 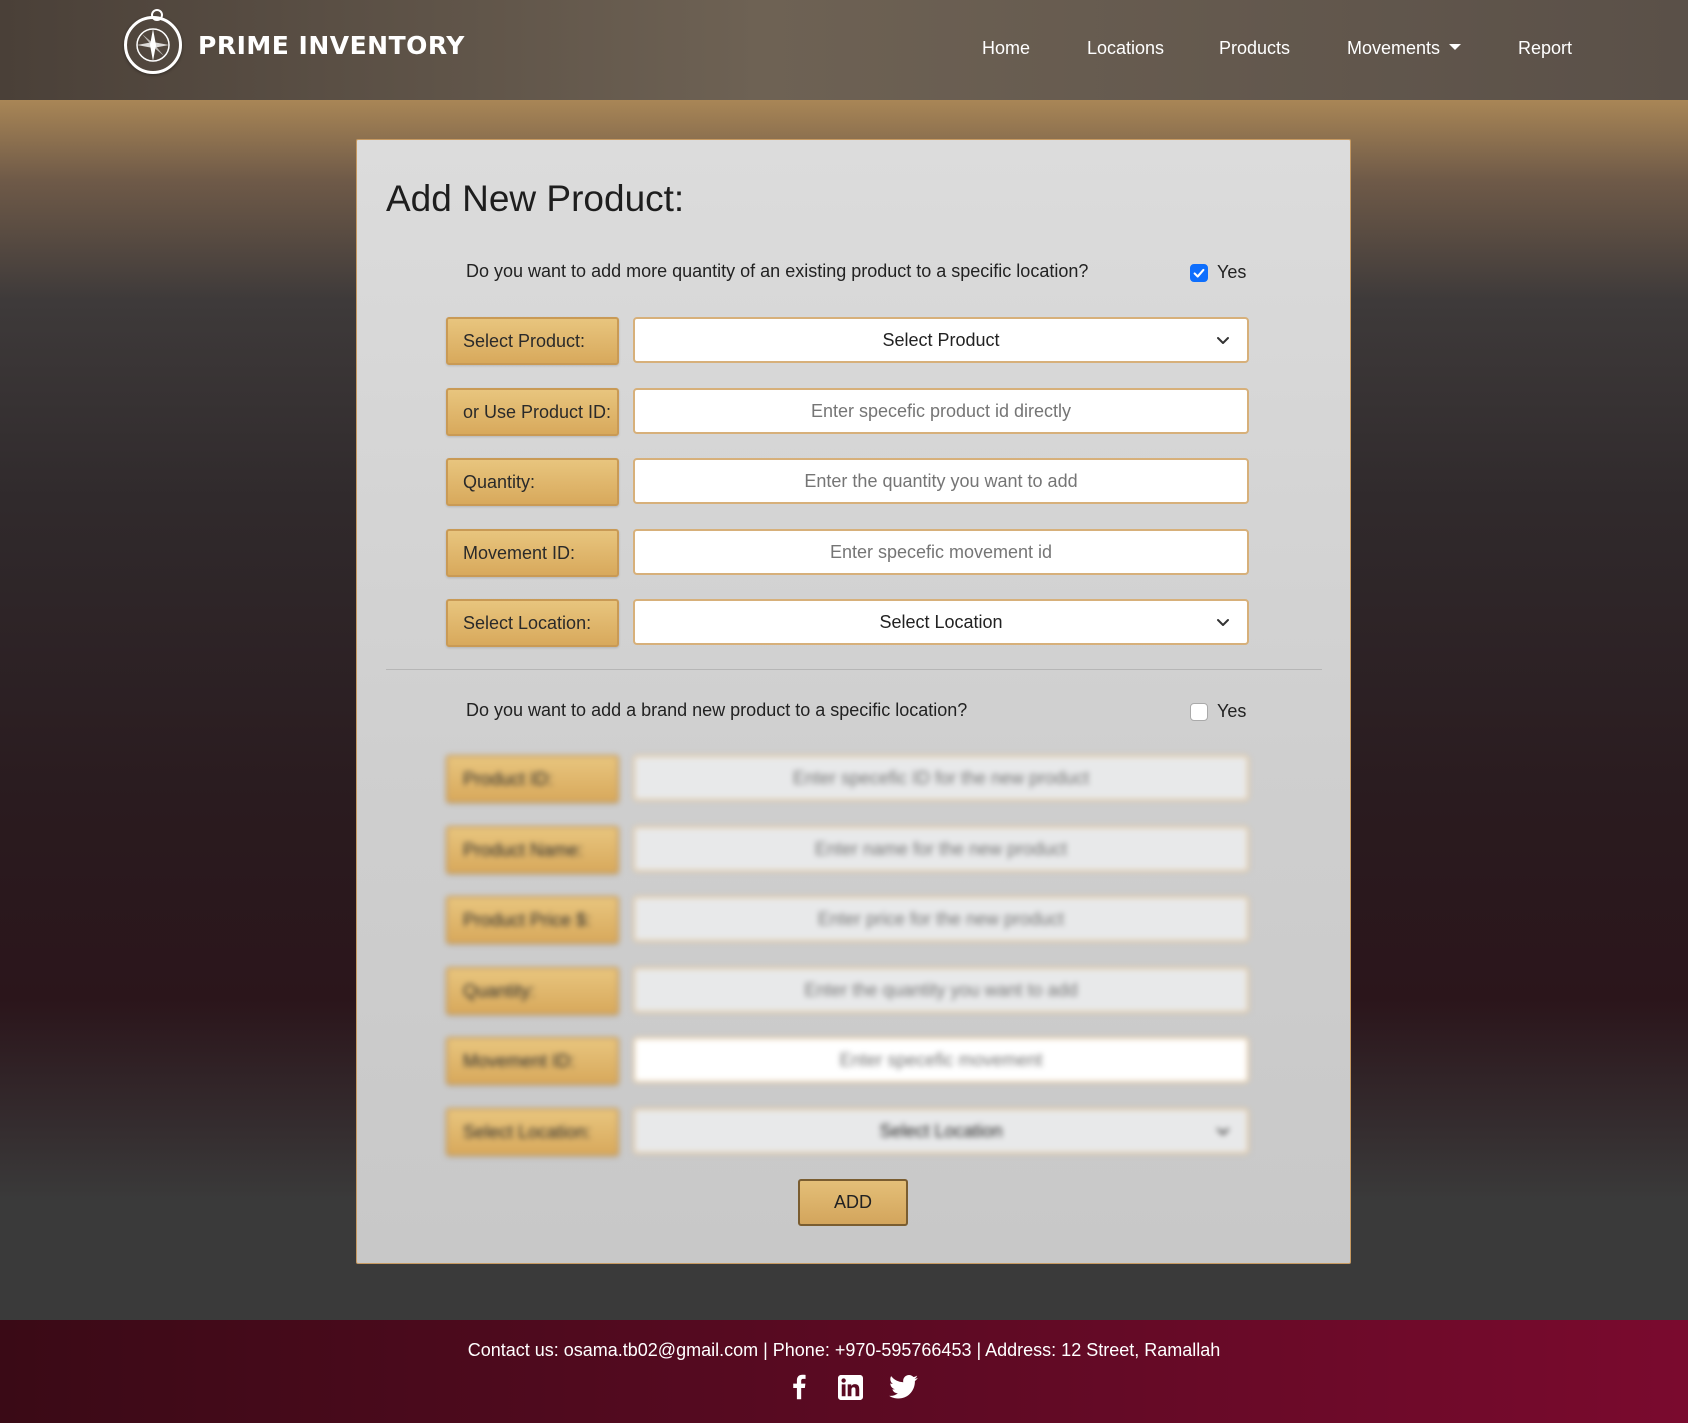 What do you see at coordinates (1006, 48) in the screenshot?
I see `nav-home: Home` at bounding box center [1006, 48].